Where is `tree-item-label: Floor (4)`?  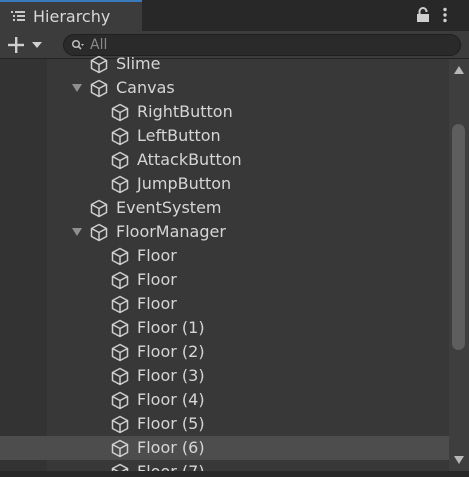 tree-item-label: Floor (4) is located at coordinates (171, 399).